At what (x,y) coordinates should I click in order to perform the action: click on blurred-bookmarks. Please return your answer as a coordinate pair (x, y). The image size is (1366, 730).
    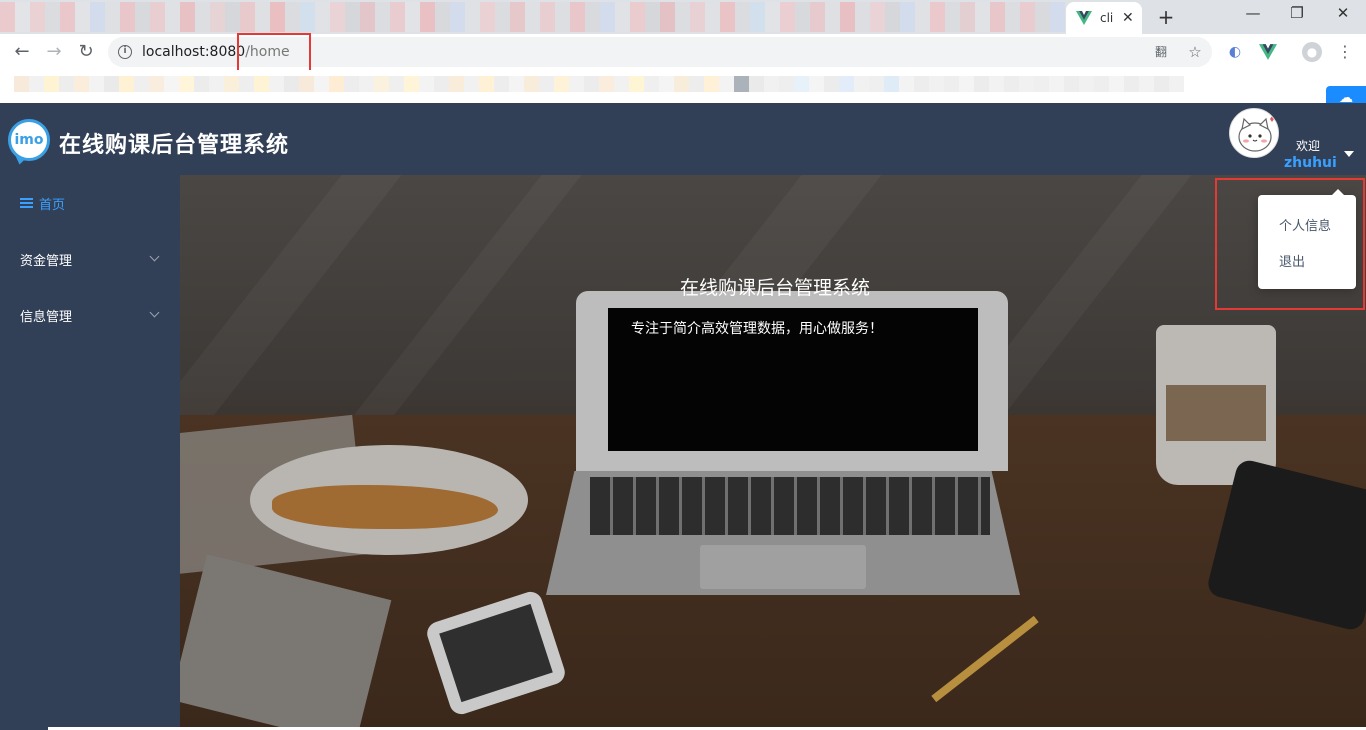
    Looking at the image, I should click on (599, 84).